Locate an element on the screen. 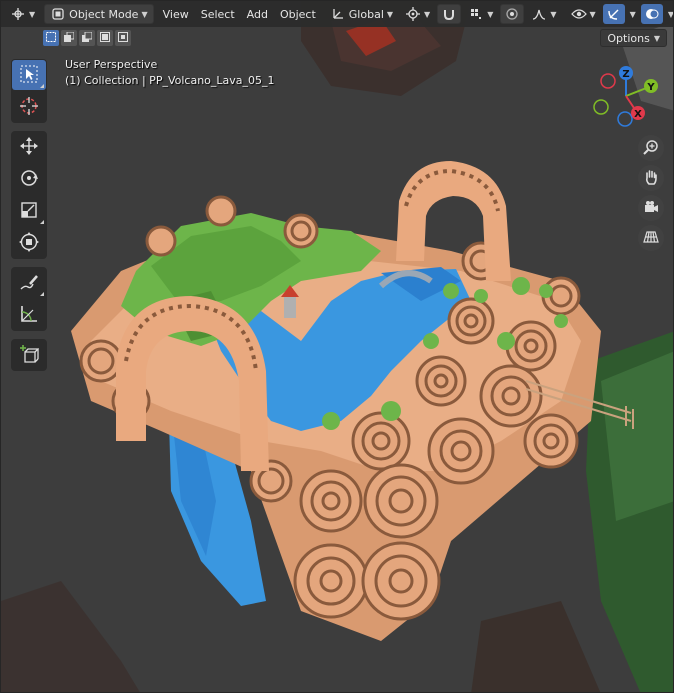 The image size is (674, 693). falloff-curve-icon is located at coordinates (539, 14).